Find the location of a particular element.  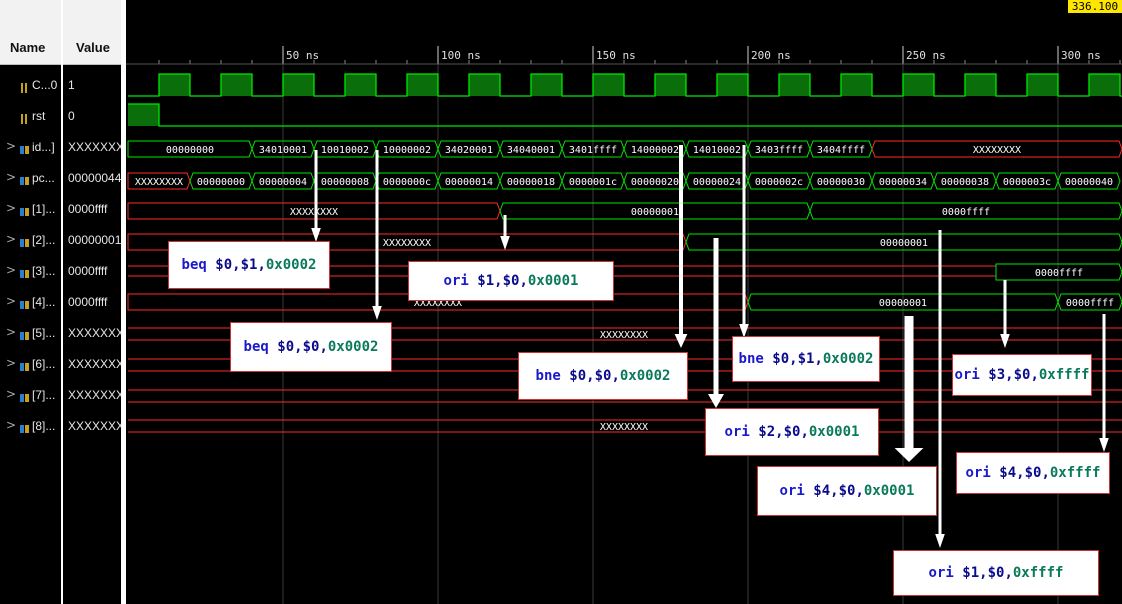

instr-bus-value-label: 00000000 is located at coordinates (190, 150).